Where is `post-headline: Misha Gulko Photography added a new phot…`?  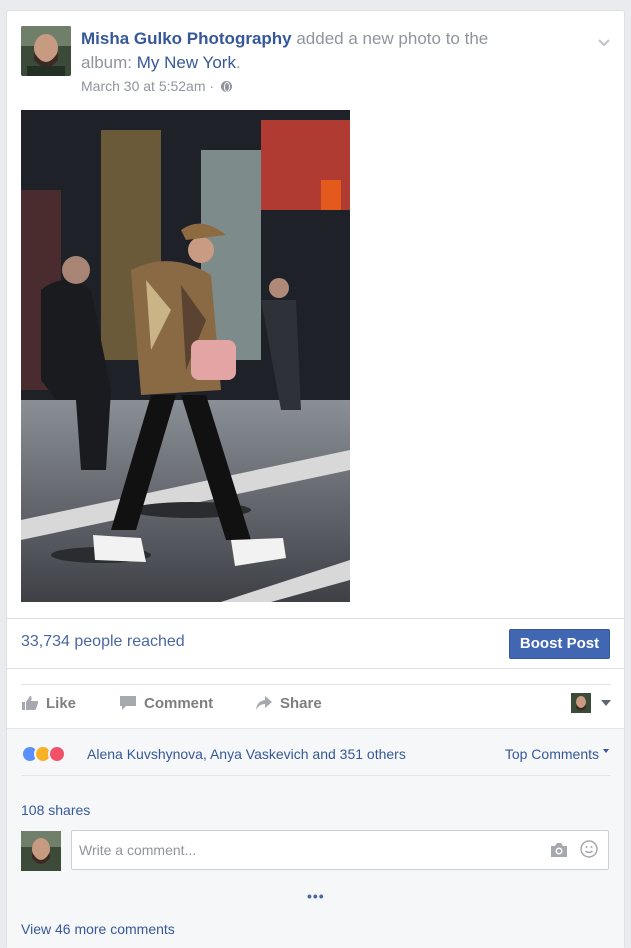 post-headline: Misha Gulko Photography added a new phot… is located at coordinates (311, 51).